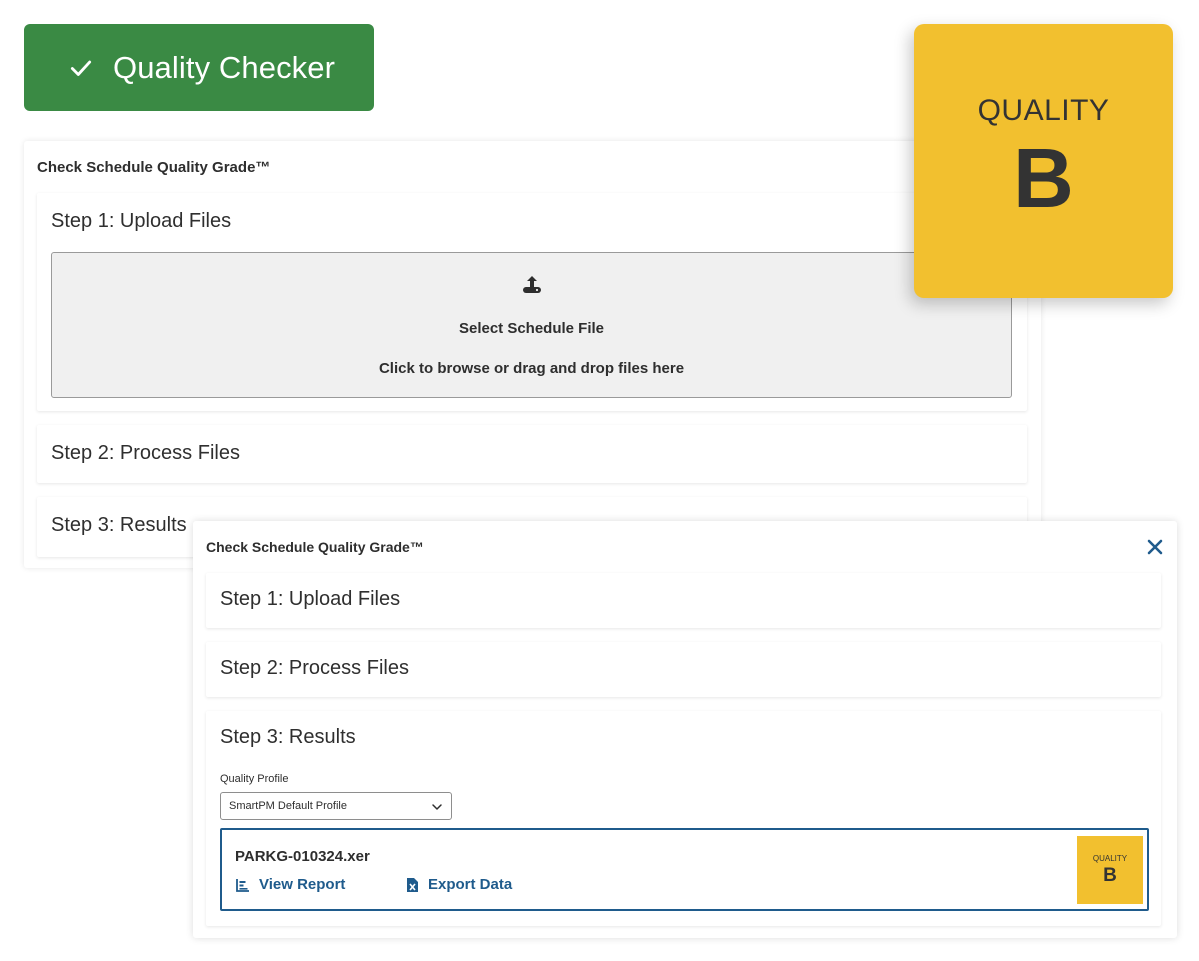 The height and width of the screenshot is (961, 1199). What do you see at coordinates (437, 807) in the screenshot?
I see `chevron-down-icon` at bounding box center [437, 807].